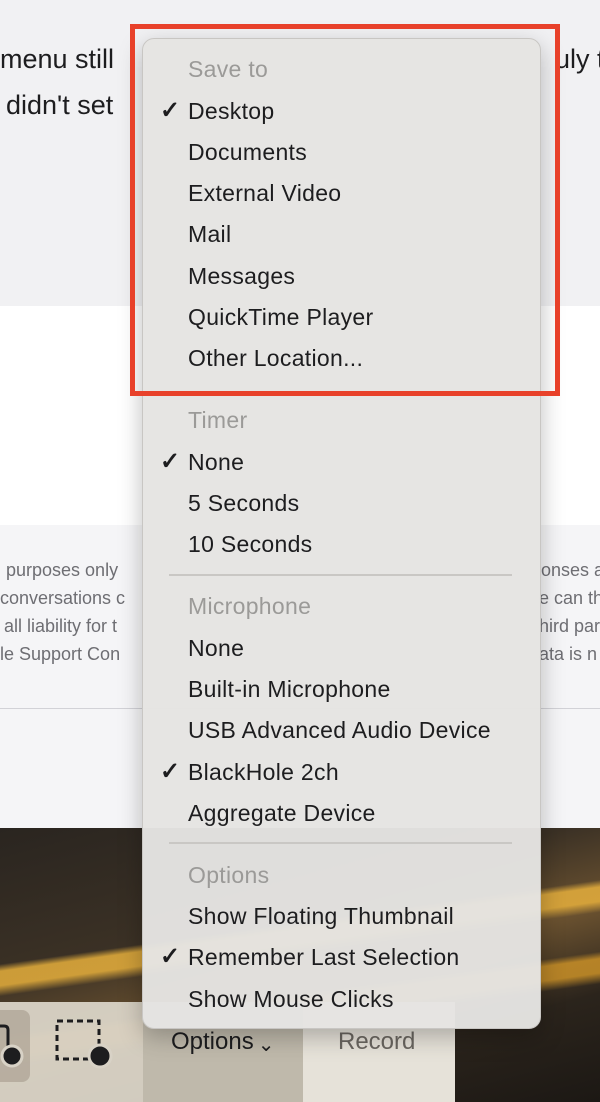 The image size is (600, 1102). What do you see at coordinates (61, 626) in the screenshot?
I see `disclaimer-text: all liability for t` at bounding box center [61, 626].